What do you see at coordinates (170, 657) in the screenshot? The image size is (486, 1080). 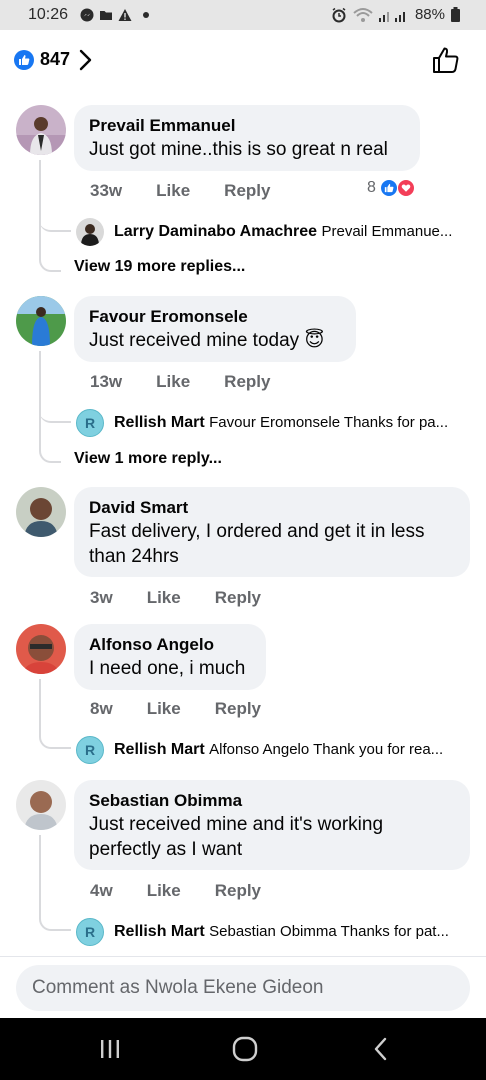 I see `comment-bubble: Alfonso Angelo I need one, i much` at bounding box center [170, 657].